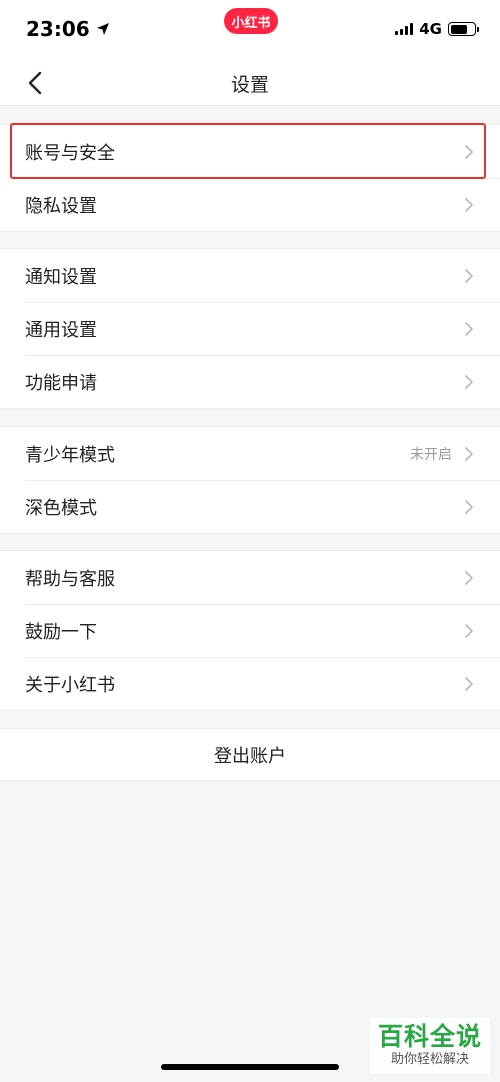 This screenshot has width=500, height=1082. I want to click on settings-item-label: 鼓励一下, so click(61, 632).